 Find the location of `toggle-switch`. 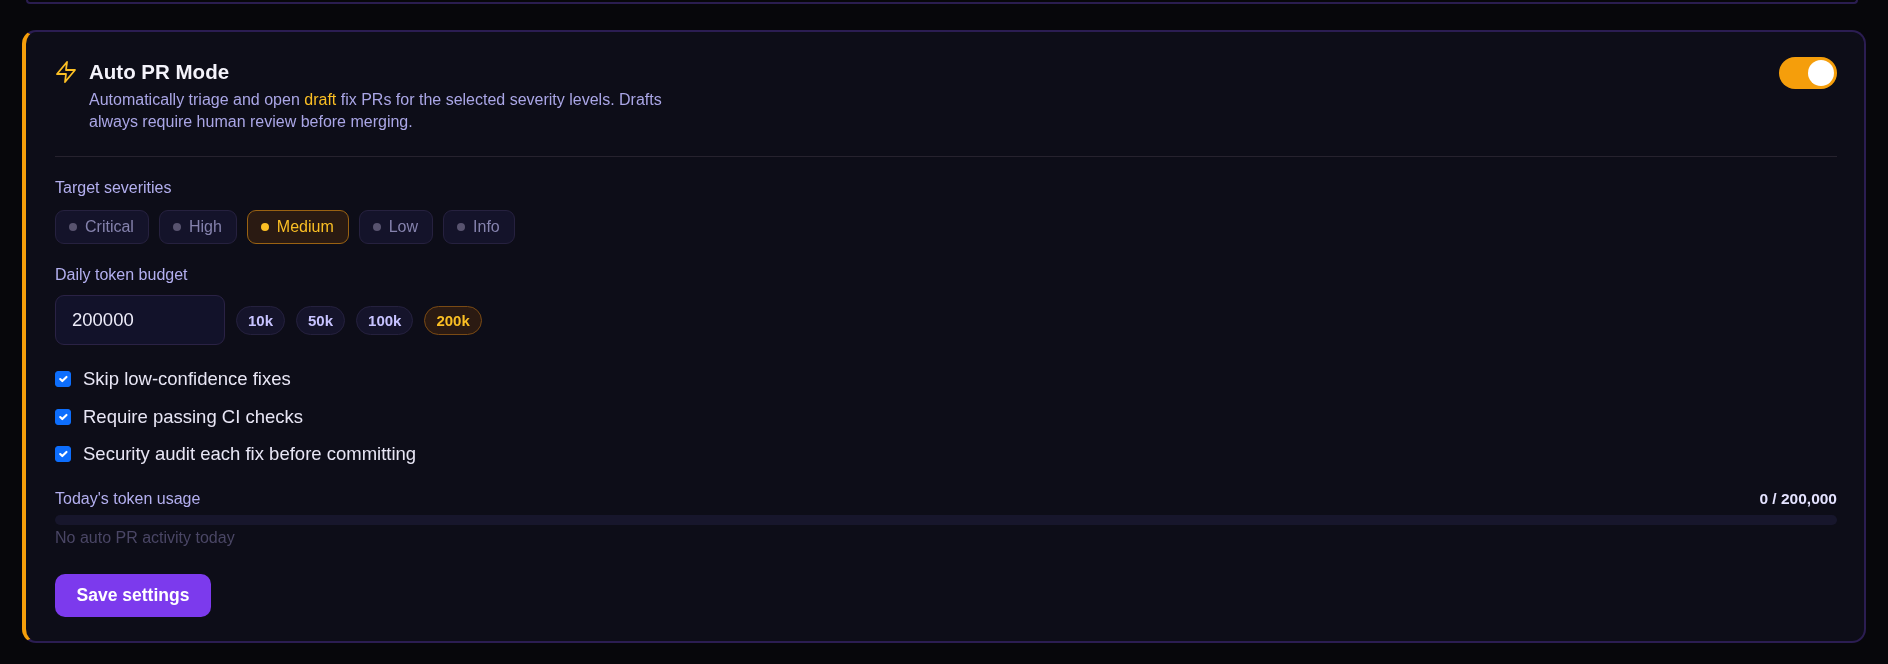

toggle-switch is located at coordinates (1808, 73).